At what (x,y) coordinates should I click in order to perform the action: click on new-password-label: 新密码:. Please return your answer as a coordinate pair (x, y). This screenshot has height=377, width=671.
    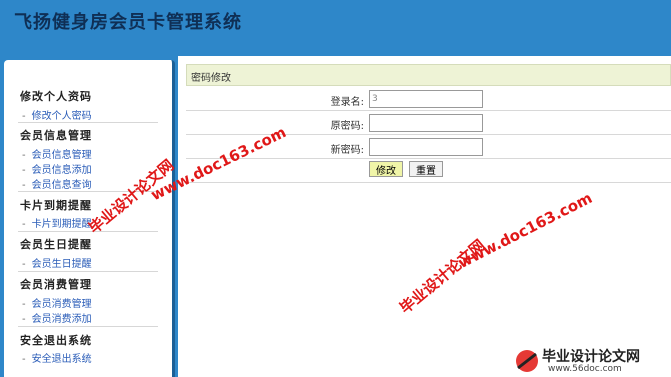
    Looking at the image, I should click on (347, 150).